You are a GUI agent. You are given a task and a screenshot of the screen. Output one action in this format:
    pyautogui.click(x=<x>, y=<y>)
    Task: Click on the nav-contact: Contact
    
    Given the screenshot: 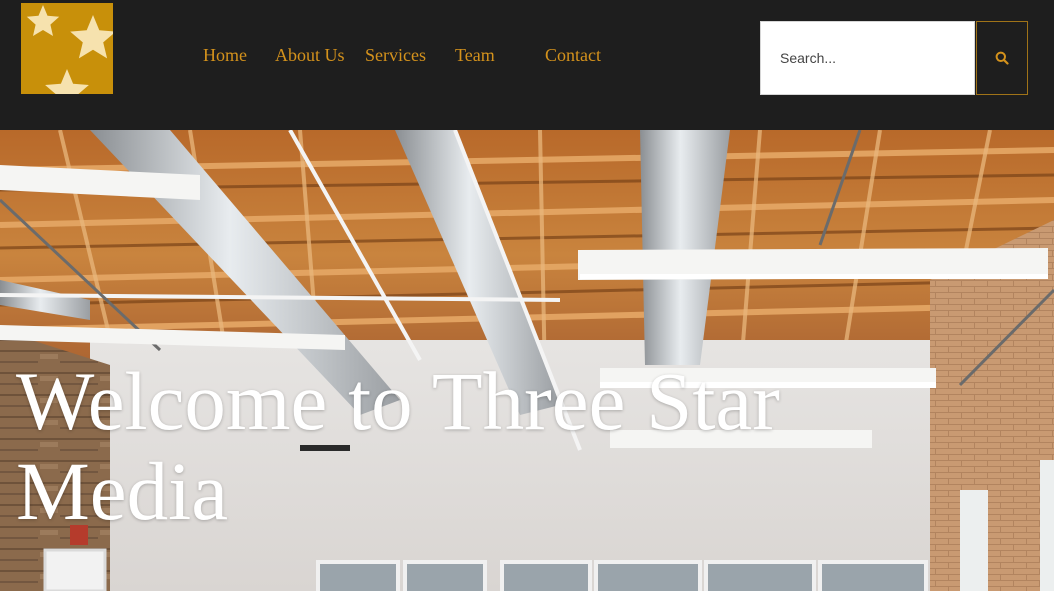 What is the action you would take?
    pyautogui.click(x=573, y=55)
    